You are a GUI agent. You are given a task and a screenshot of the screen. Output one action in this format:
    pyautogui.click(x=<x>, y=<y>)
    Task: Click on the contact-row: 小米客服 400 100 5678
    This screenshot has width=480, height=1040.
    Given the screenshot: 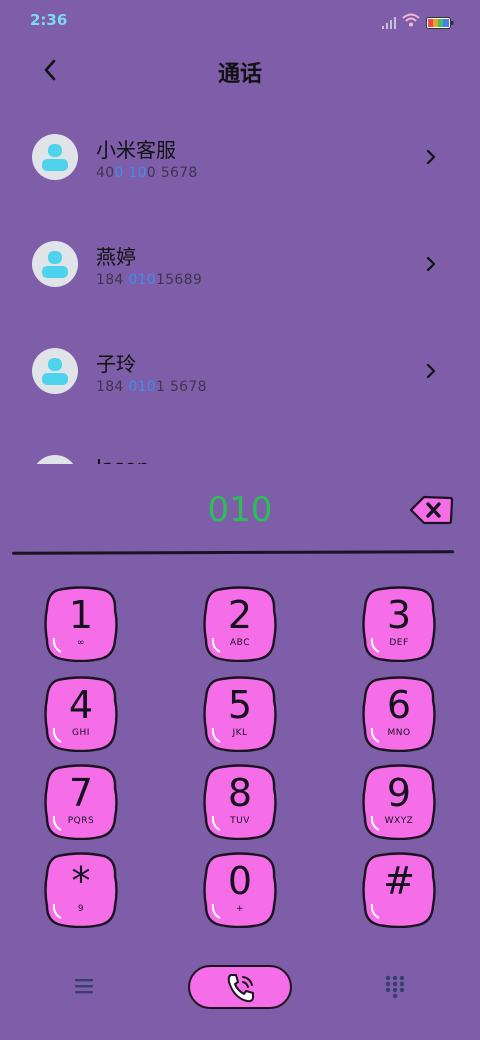 What is the action you would take?
    pyautogui.click(x=240, y=154)
    